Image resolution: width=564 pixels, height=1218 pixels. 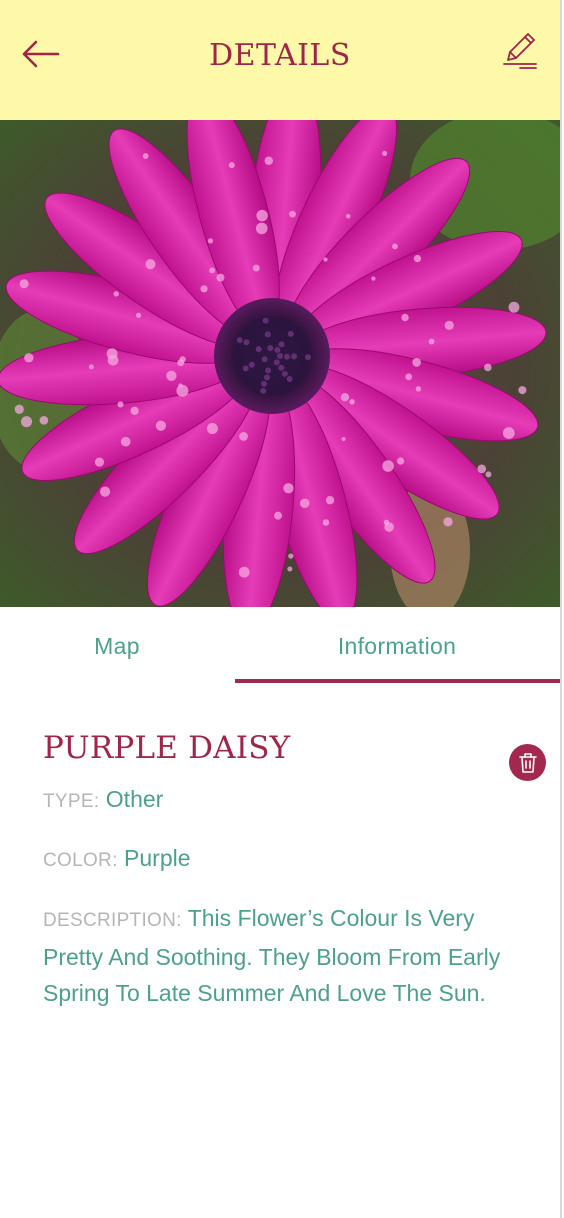 I want to click on tab-information: Information, so click(x=397, y=646).